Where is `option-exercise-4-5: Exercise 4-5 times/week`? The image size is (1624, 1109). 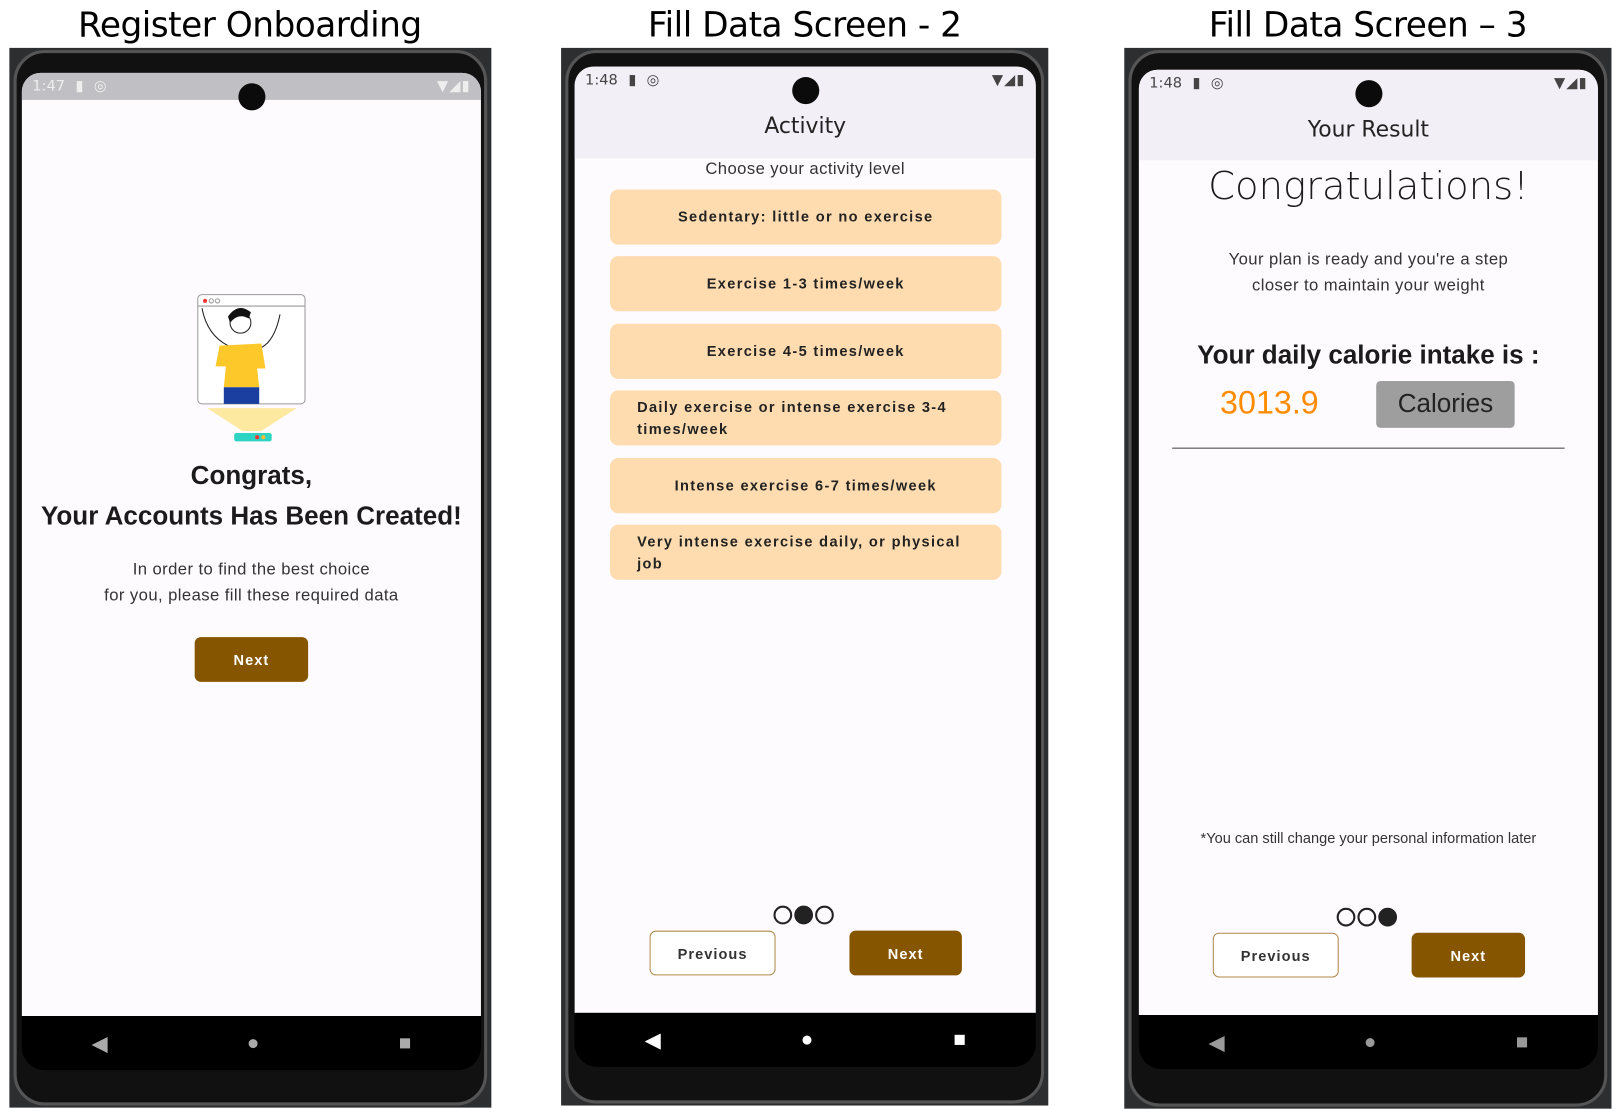
option-exercise-4-5: Exercise 4-5 times/week is located at coordinates (806, 351).